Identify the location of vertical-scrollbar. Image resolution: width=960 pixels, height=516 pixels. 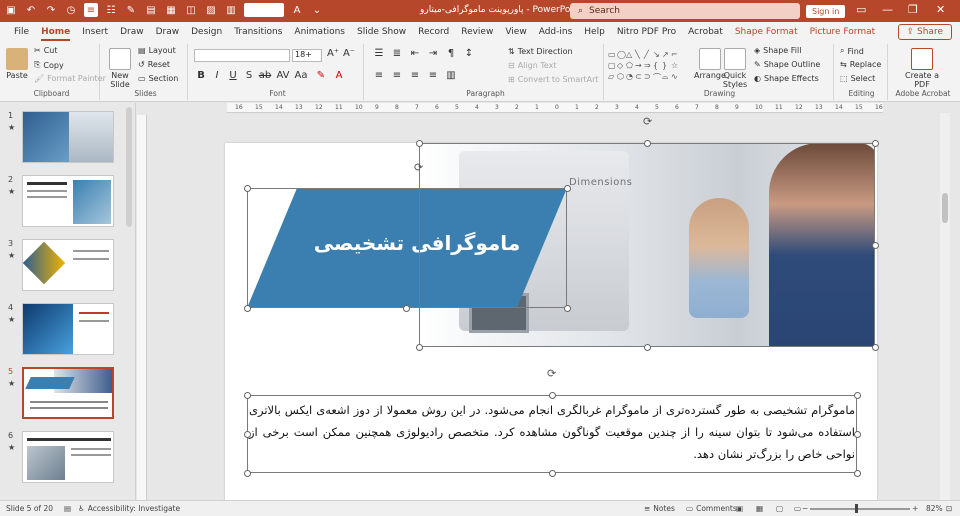
(945, 306).